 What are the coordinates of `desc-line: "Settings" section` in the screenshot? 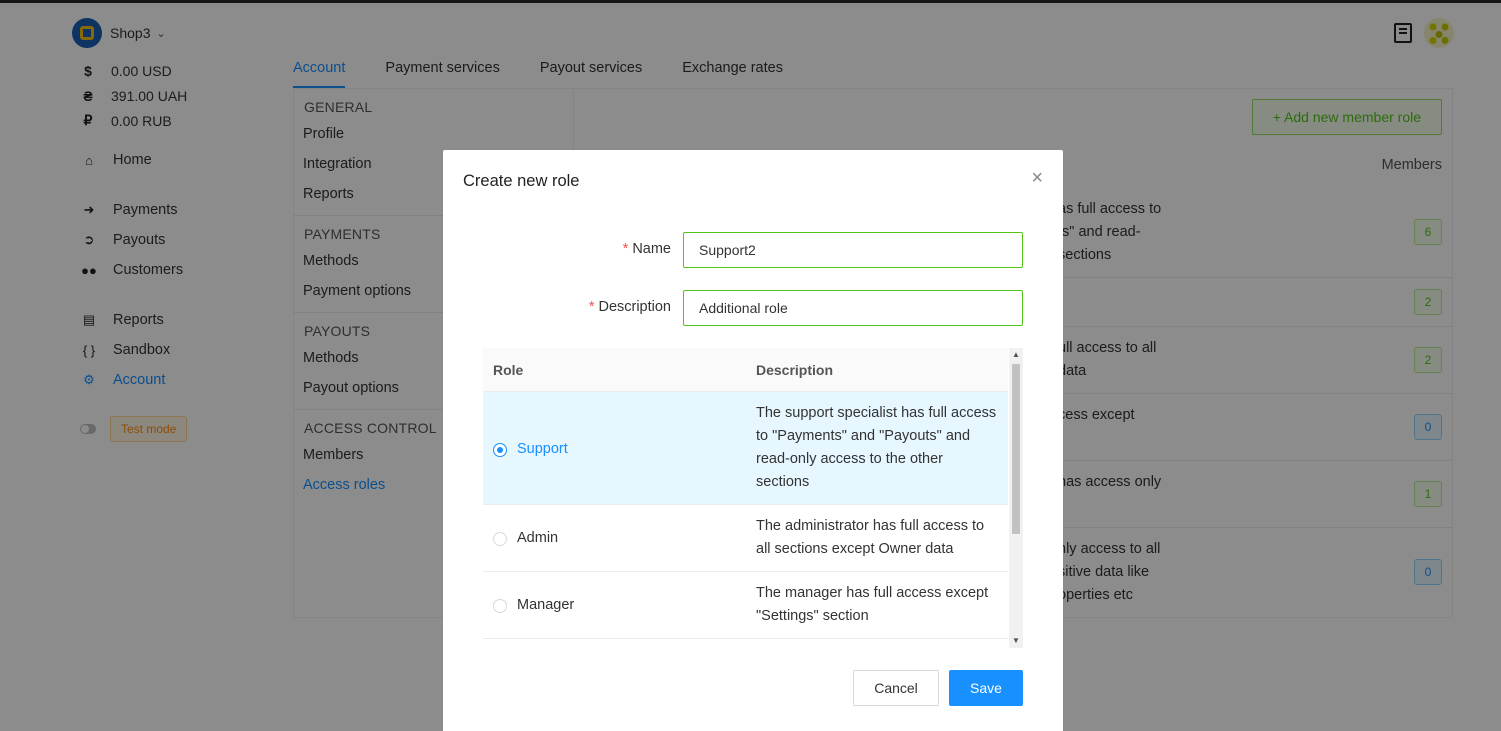 It's located at (812, 616).